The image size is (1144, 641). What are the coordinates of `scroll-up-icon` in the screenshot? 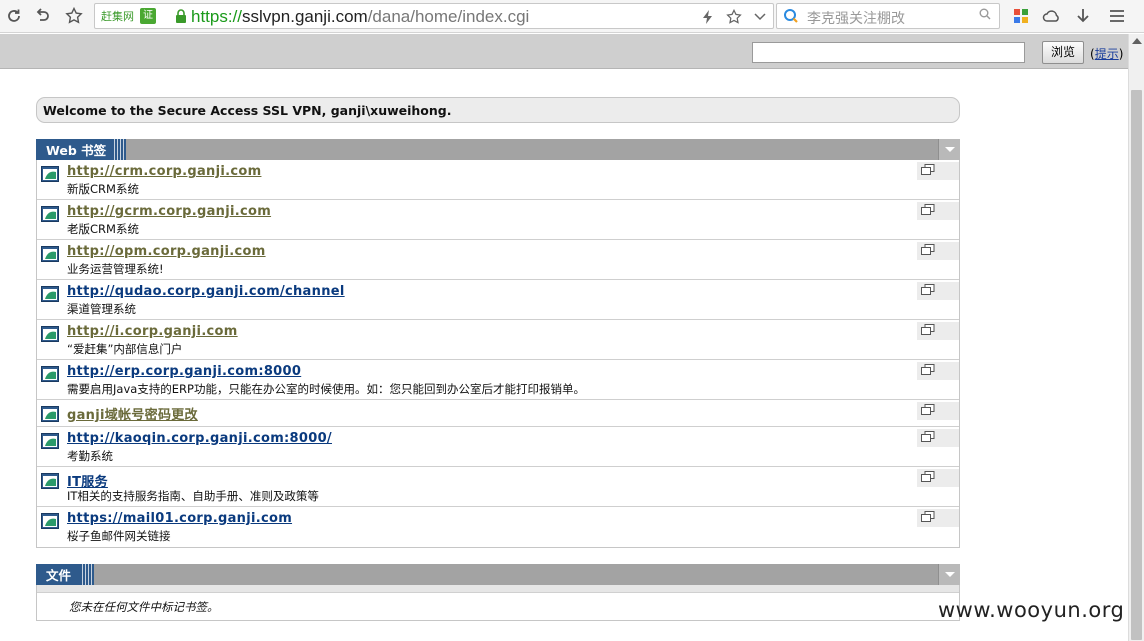 It's located at (1137, 41).